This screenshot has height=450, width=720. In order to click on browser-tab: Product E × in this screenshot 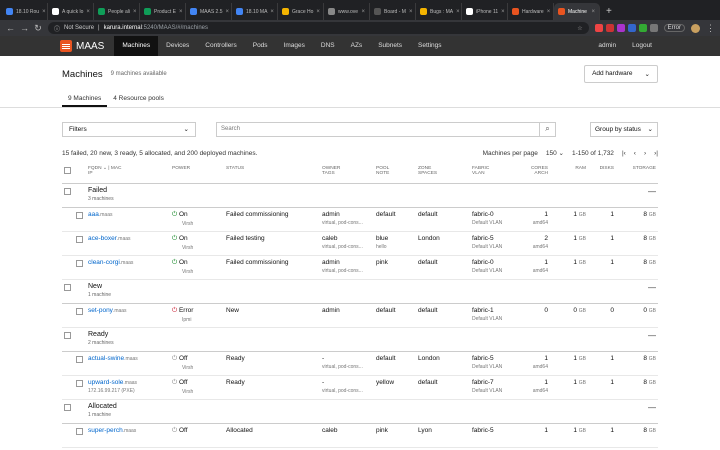, I will do `click(163, 11)`.